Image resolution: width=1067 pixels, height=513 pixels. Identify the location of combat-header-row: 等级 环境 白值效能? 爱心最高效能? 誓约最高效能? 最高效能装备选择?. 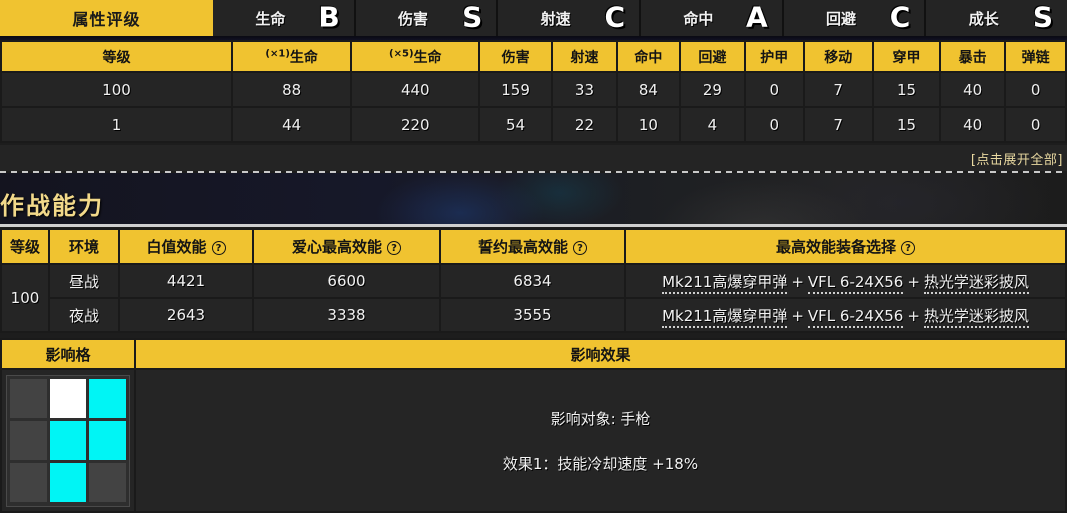
(533, 246).